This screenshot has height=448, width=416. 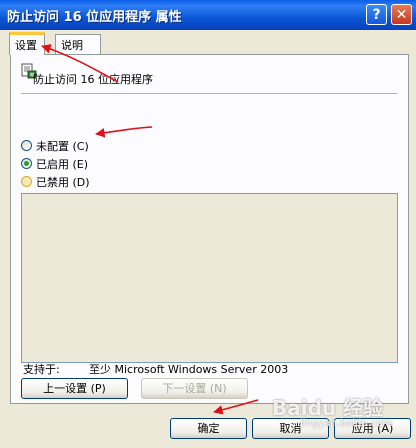 I want to click on watermark-brand: Baidu 经验, so click(x=328, y=408).